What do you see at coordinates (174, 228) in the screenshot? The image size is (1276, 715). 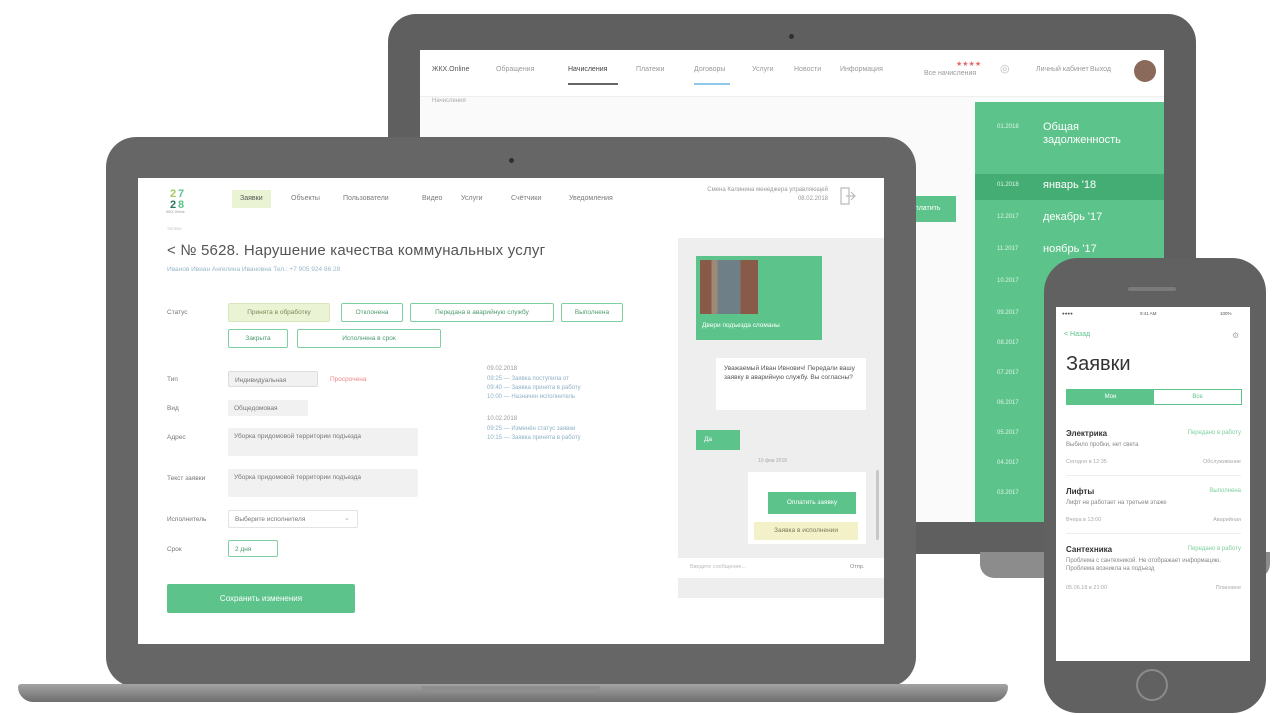 I see `breadcrumb: Заявки` at bounding box center [174, 228].